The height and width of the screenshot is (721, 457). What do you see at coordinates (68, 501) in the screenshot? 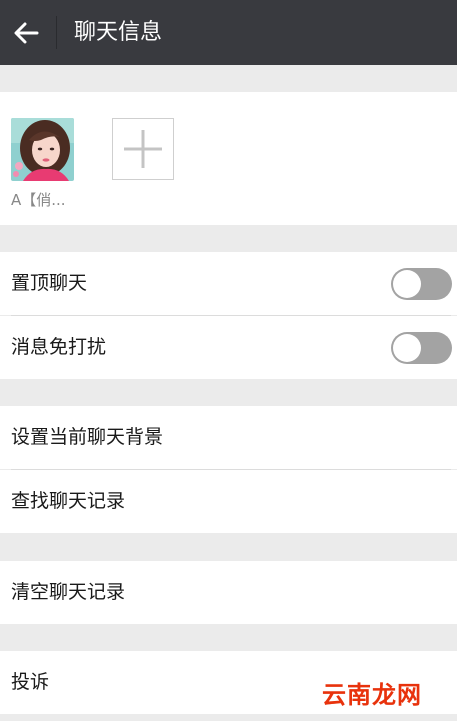
I see `search-history-label: 查找聊天记录` at bounding box center [68, 501].